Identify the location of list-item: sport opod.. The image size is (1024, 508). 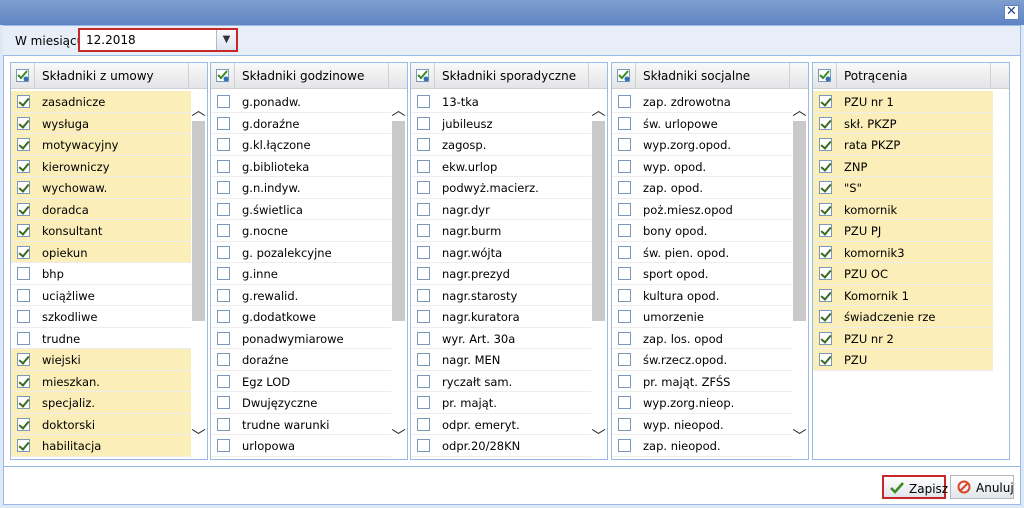
(702, 274).